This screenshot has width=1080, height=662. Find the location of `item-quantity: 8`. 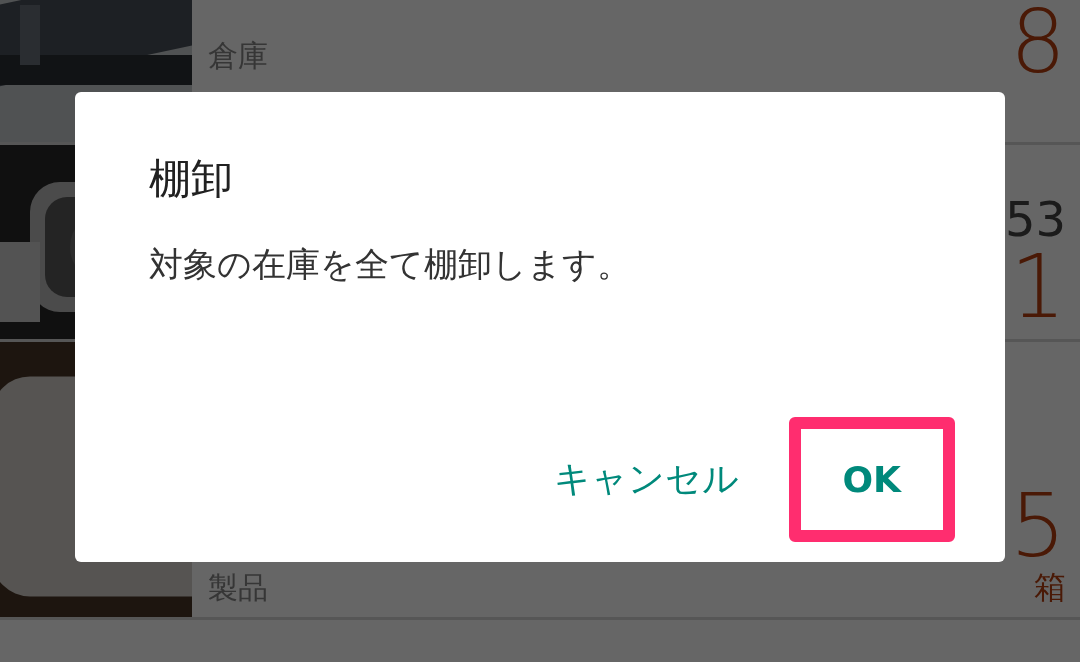

item-quantity: 8 is located at coordinates (1038, 43).